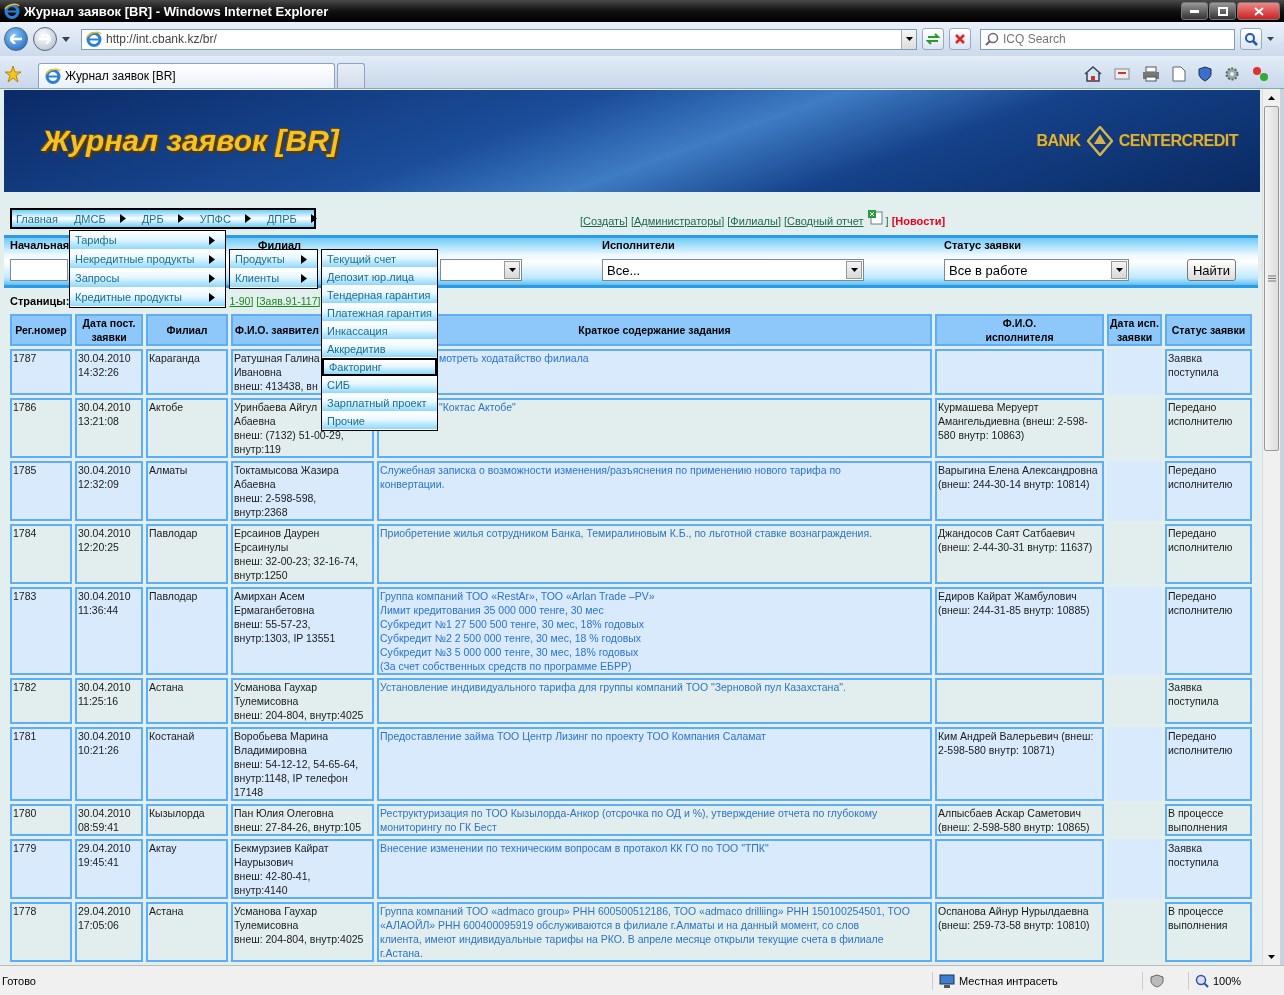  I want to click on maximize-icon, so click(1222, 11).